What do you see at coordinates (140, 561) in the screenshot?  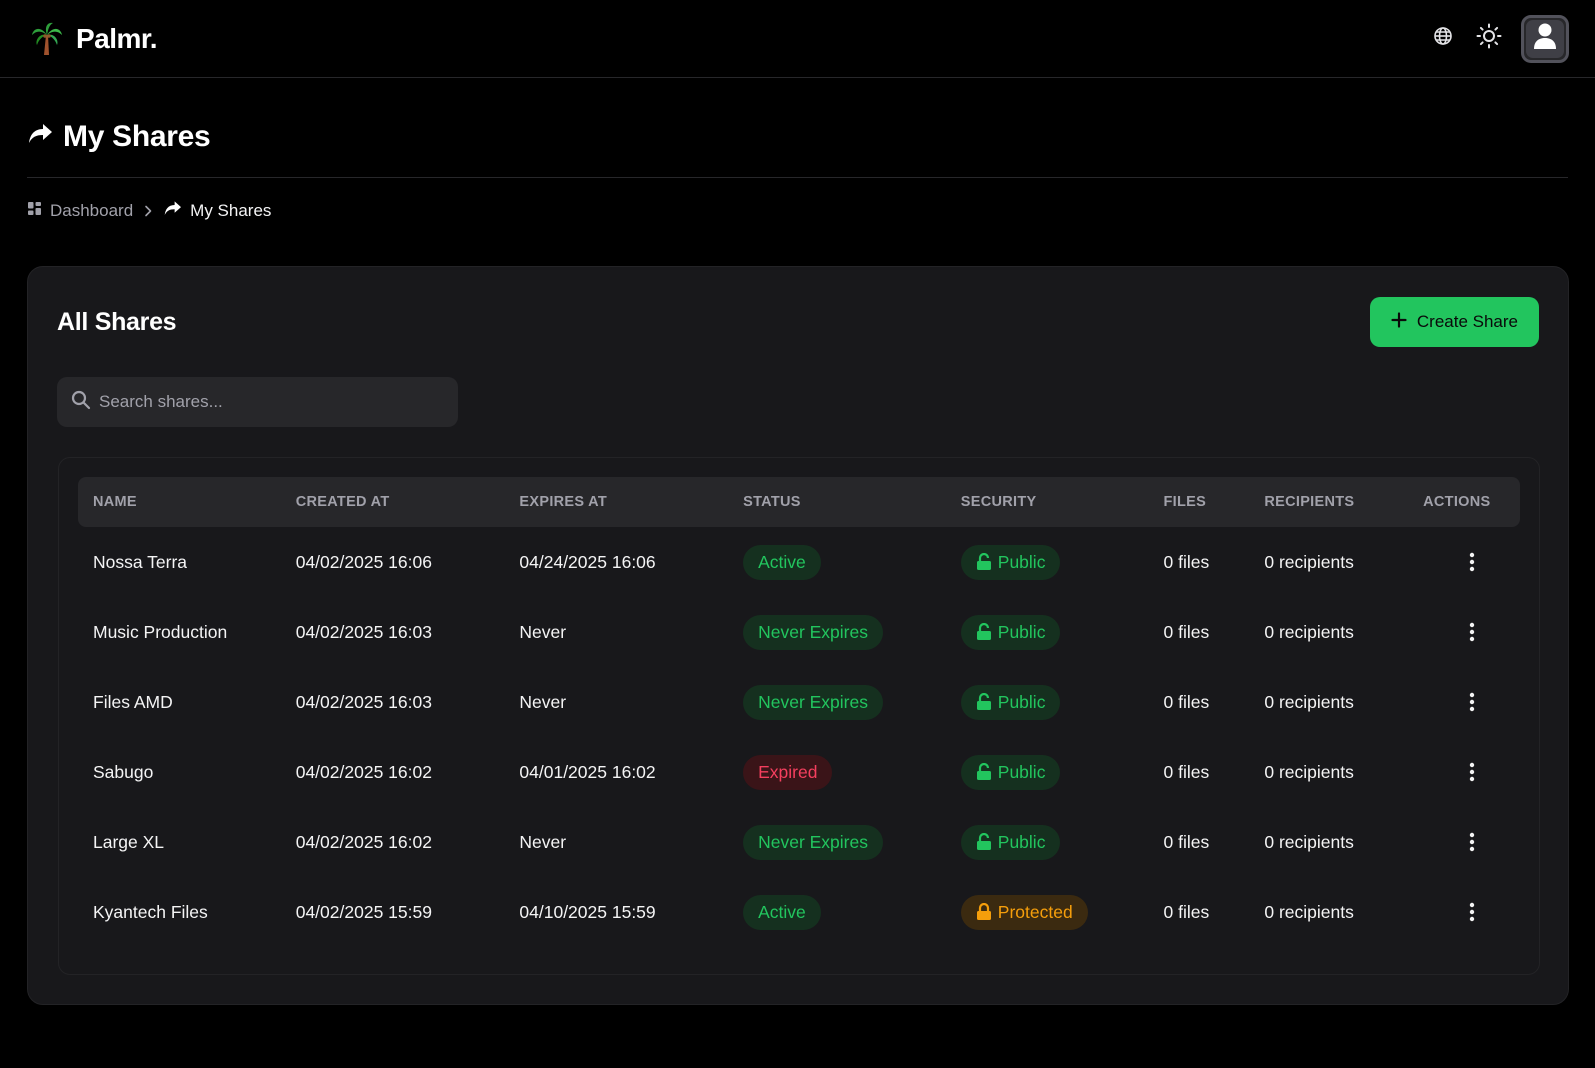 I see `share-name: Nossa Terra` at bounding box center [140, 561].